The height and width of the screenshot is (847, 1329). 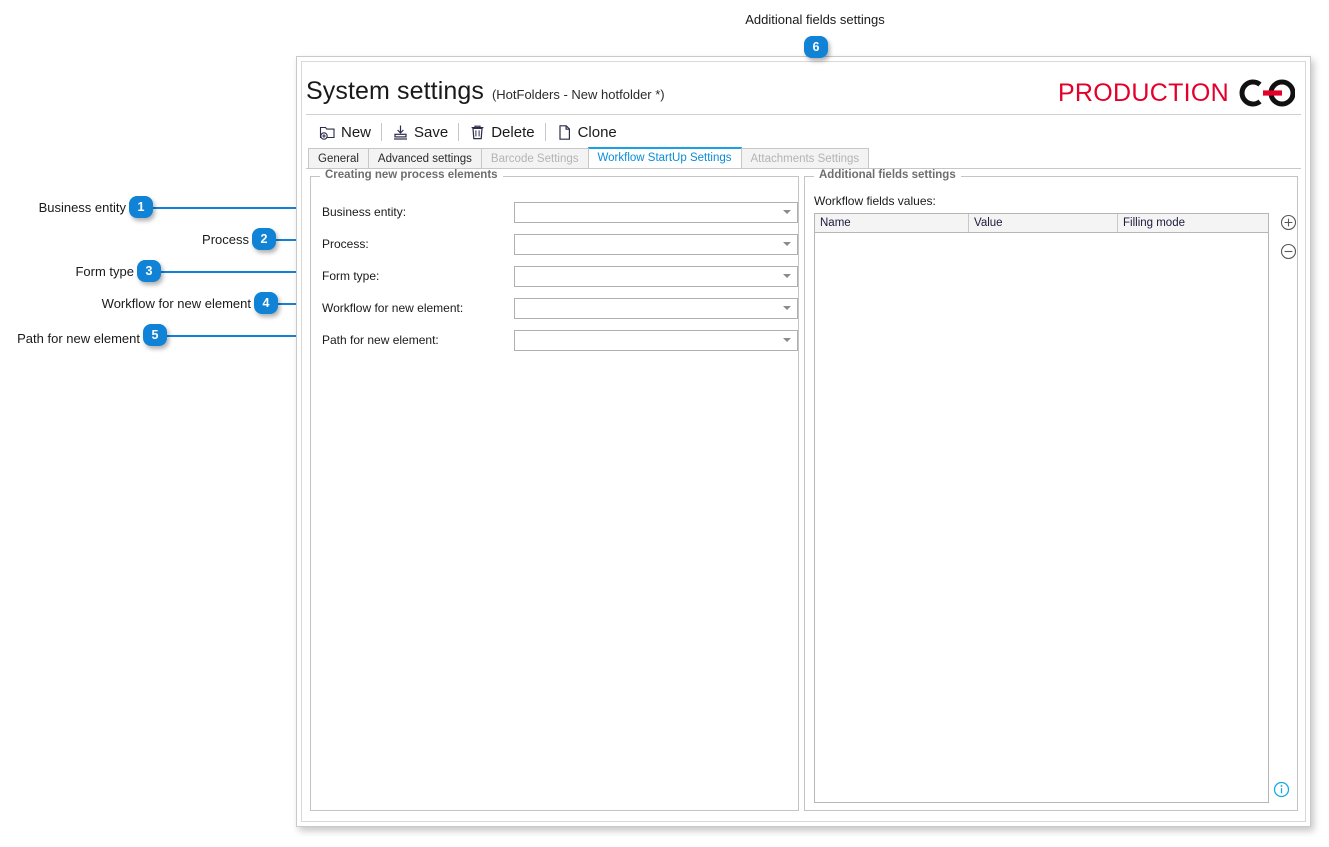 I want to click on grid-header-row: Name Value Filling mode, so click(x=1041, y=223).